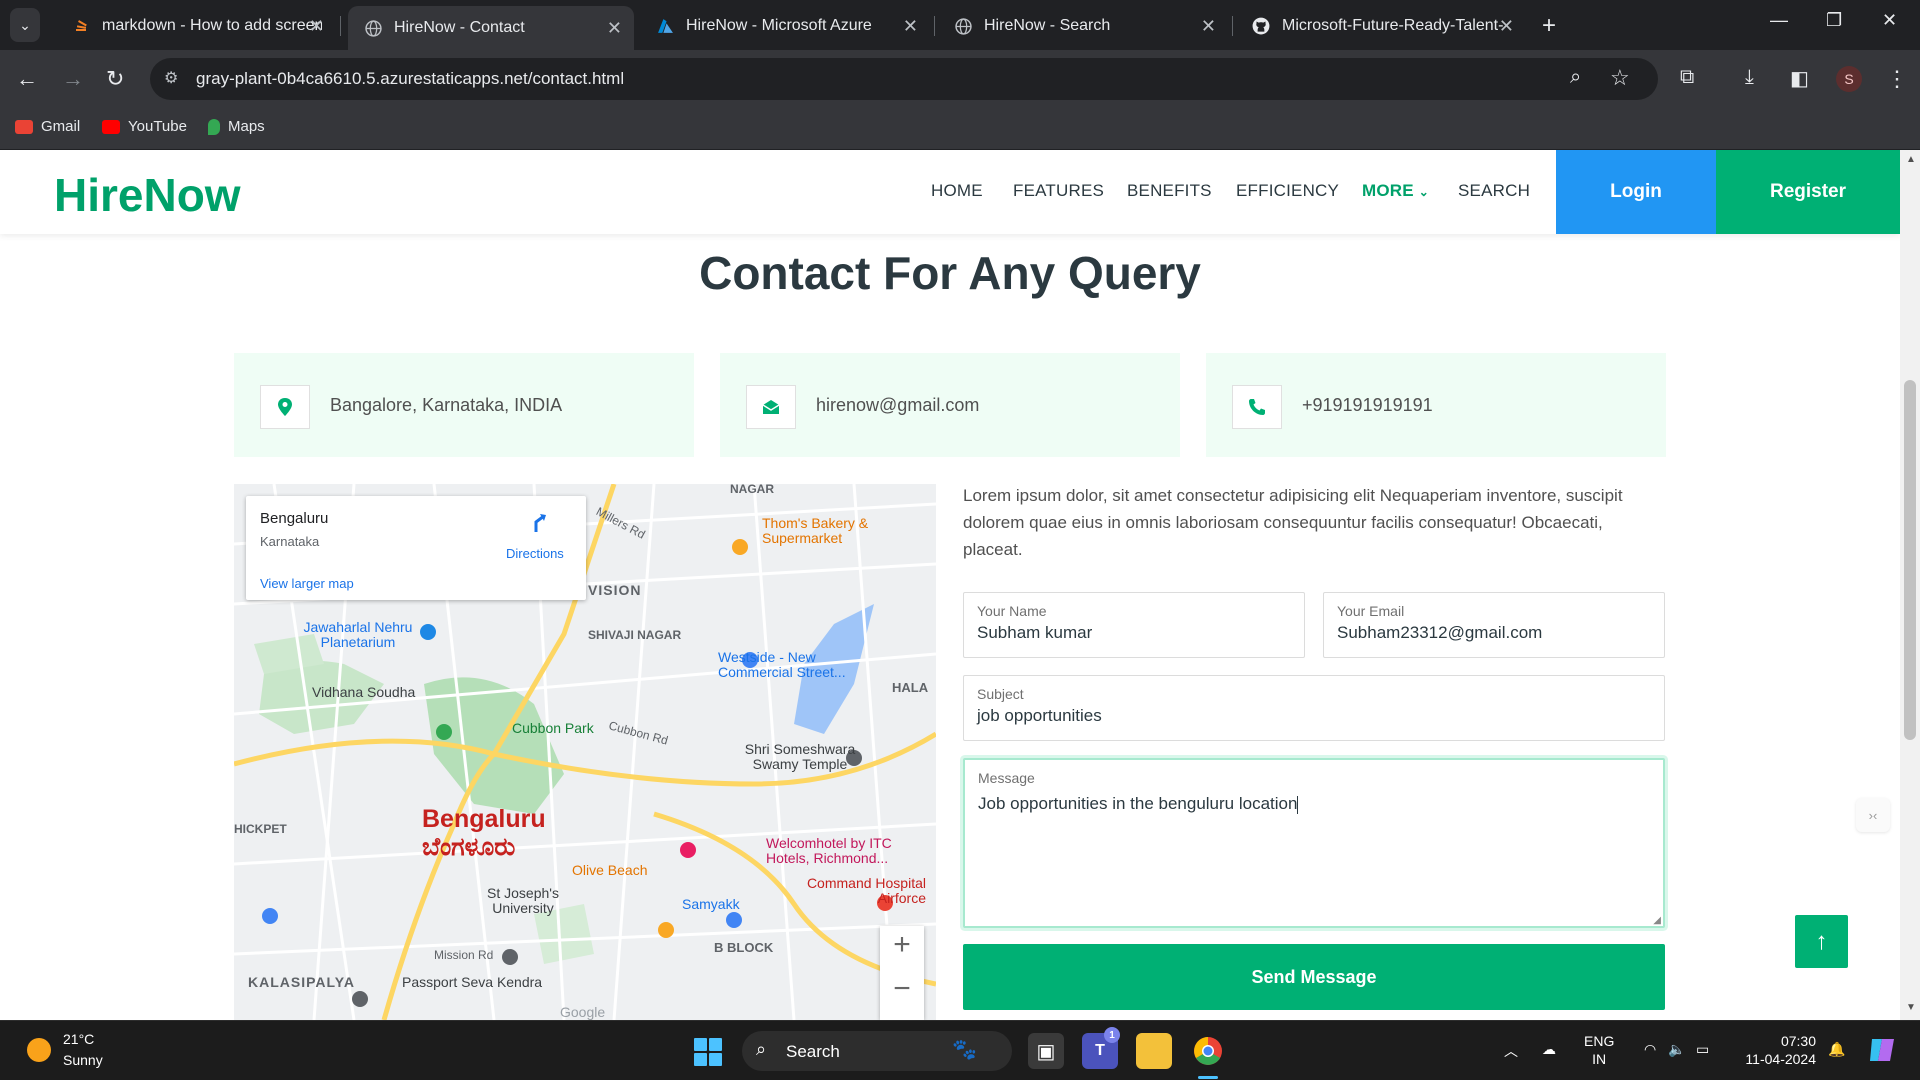 The height and width of the screenshot is (1080, 1920). Describe the element at coordinates (1799, 78) in the screenshot. I see `side-panel-icon: ◧` at that location.